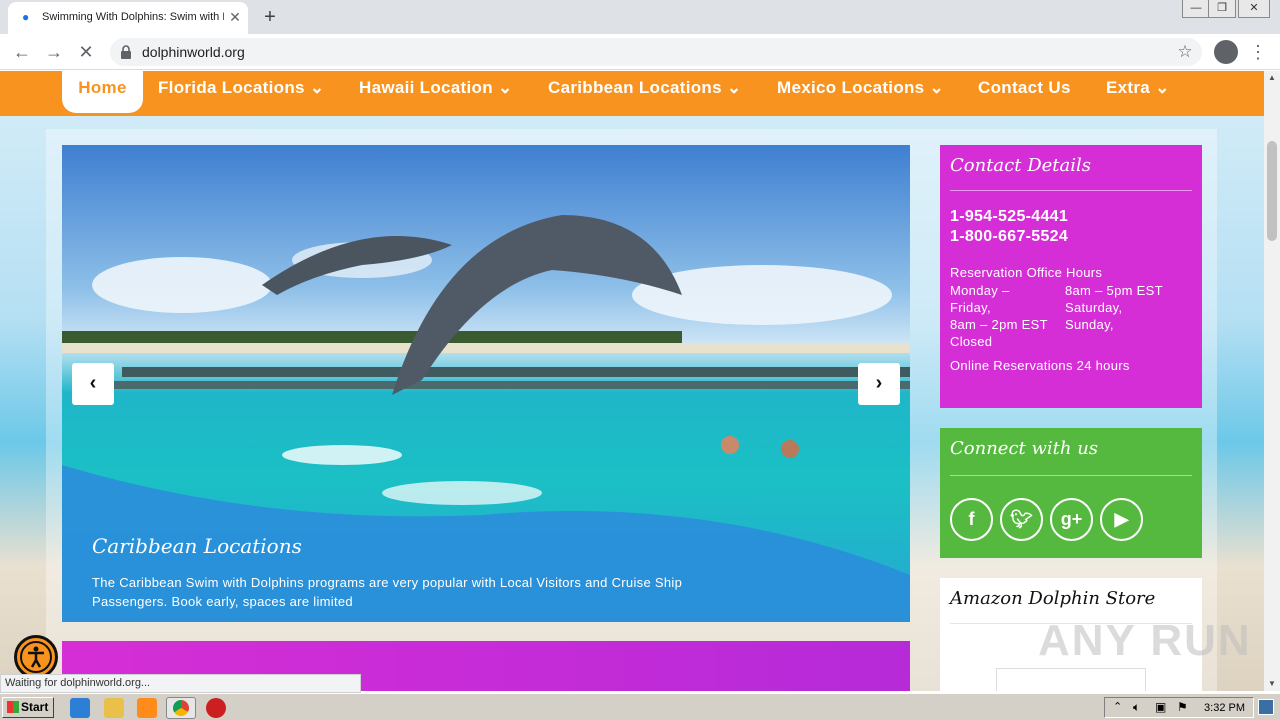  What do you see at coordinates (1272, 191) in the screenshot?
I see `scroll-thumb` at bounding box center [1272, 191].